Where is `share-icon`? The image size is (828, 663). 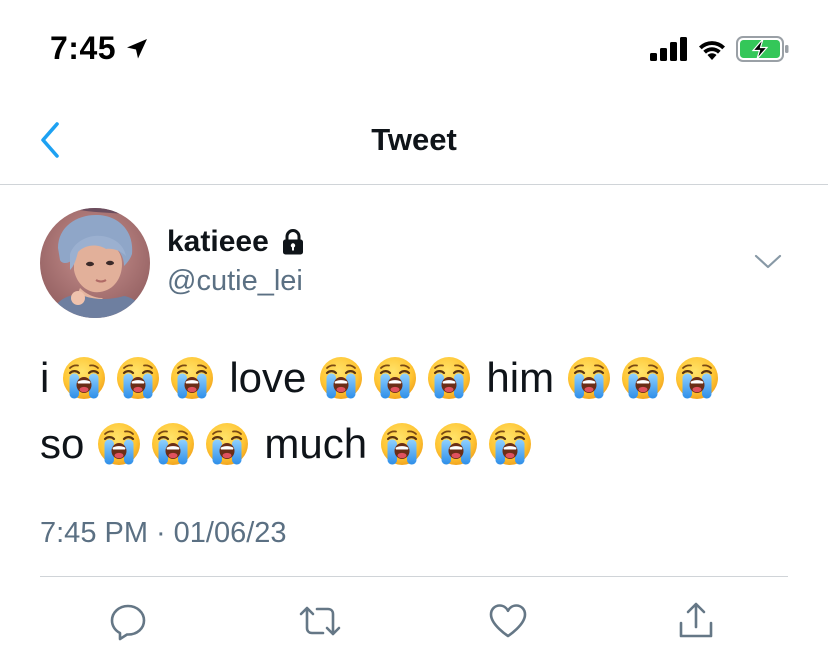
share-icon is located at coordinates (696, 620).